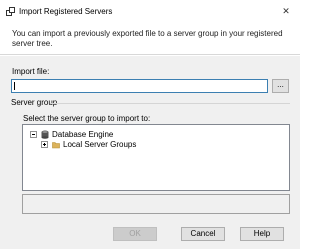 This screenshot has width=320, height=249. Describe the element at coordinates (139, 86) in the screenshot. I see `import-file-input` at that location.